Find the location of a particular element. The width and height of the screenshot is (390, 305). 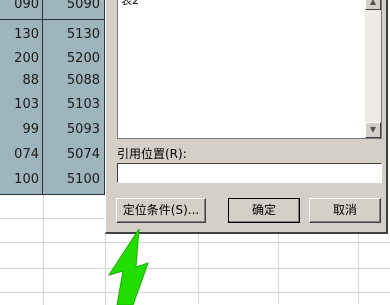

cell-b: 5100 is located at coordinates (74, 180).